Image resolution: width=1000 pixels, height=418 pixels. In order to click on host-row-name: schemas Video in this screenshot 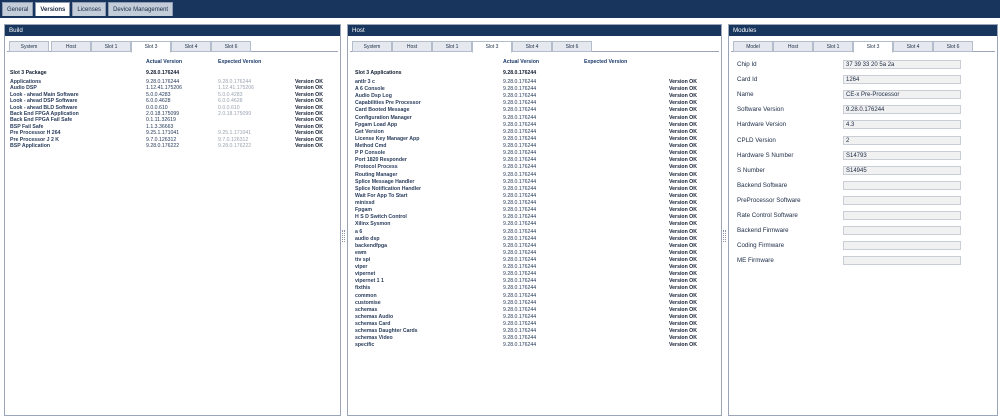, I will do `click(374, 338)`.